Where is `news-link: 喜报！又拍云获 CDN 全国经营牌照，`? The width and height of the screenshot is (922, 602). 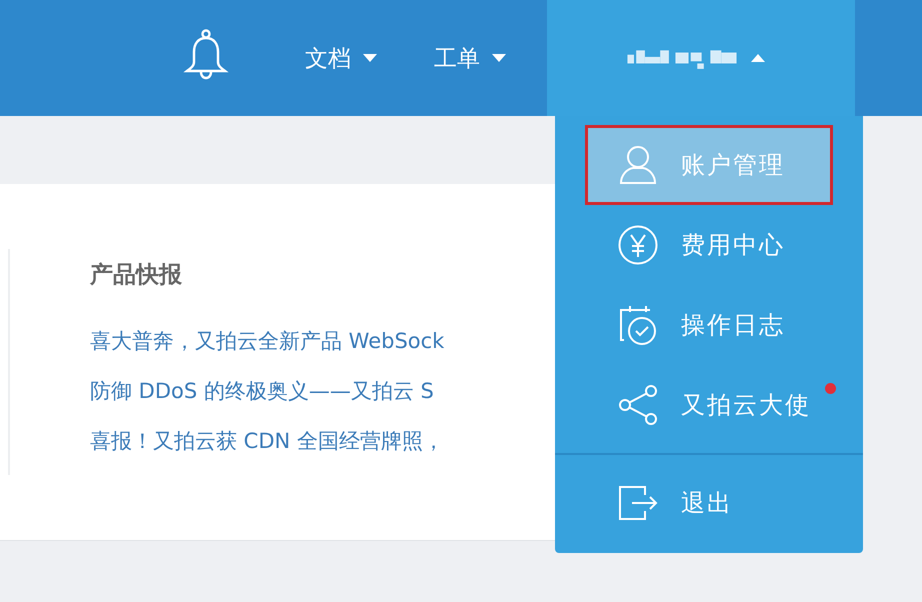 news-link: 喜报！又拍云获 CDN 全国经营牌照， is located at coordinates (267, 441).